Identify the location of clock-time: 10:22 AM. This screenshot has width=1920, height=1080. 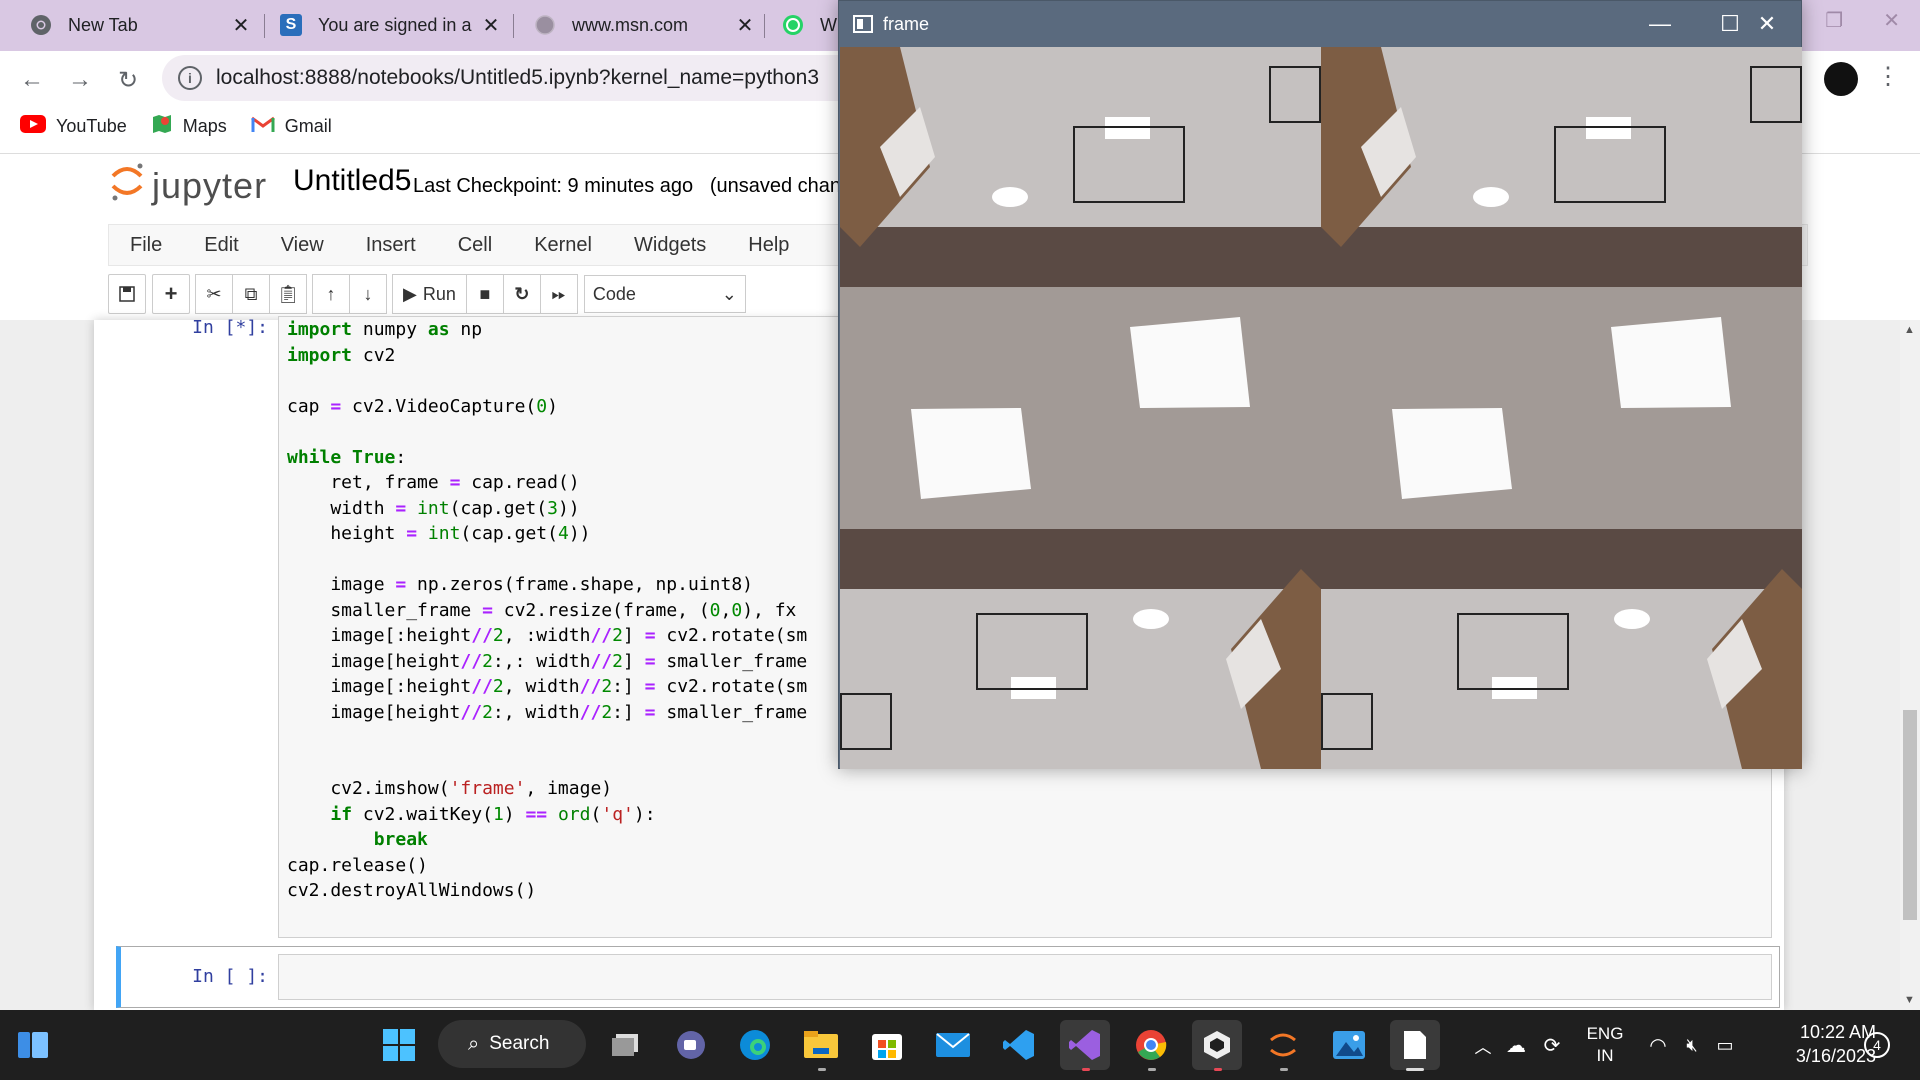
(1837, 1032).